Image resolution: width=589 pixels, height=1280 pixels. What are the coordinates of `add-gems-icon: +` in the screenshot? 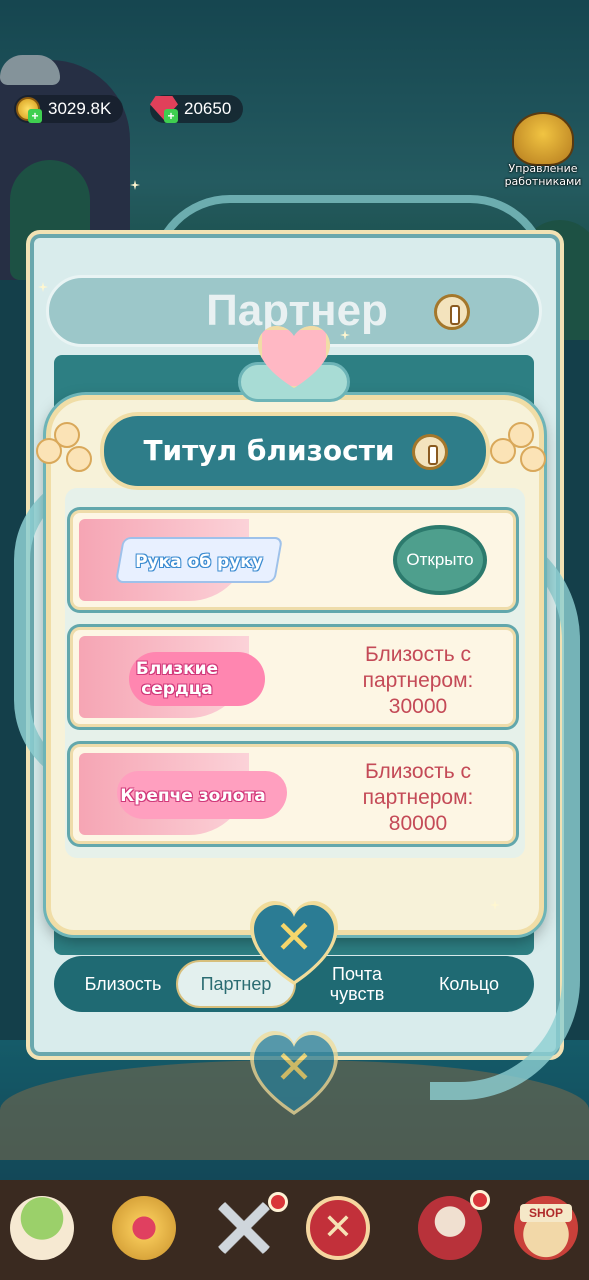 It's located at (171, 116).